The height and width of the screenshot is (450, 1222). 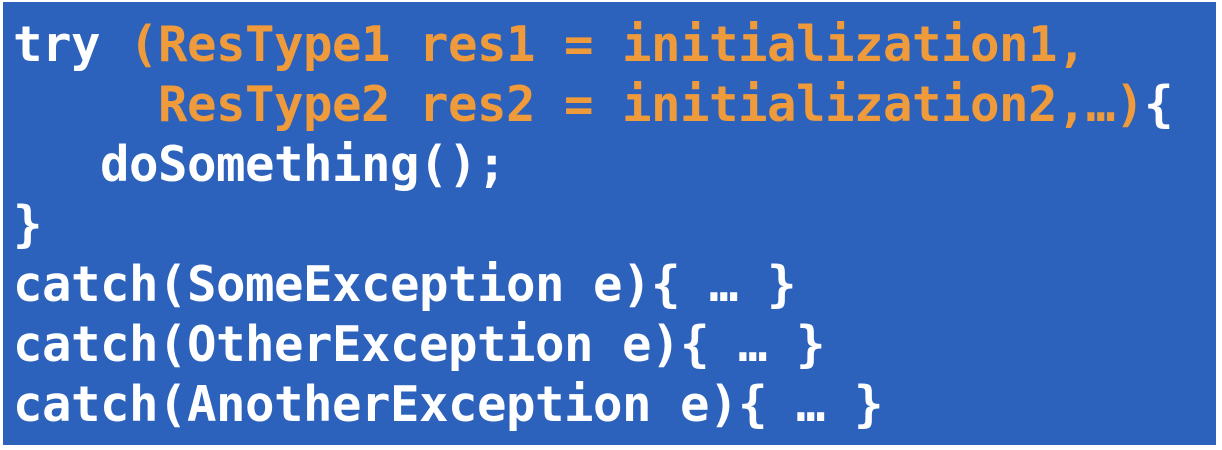 What do you see at coordinates (57, 44) in the screenshot?
I see `try-keyword: try` at bounding box center [57, 44].